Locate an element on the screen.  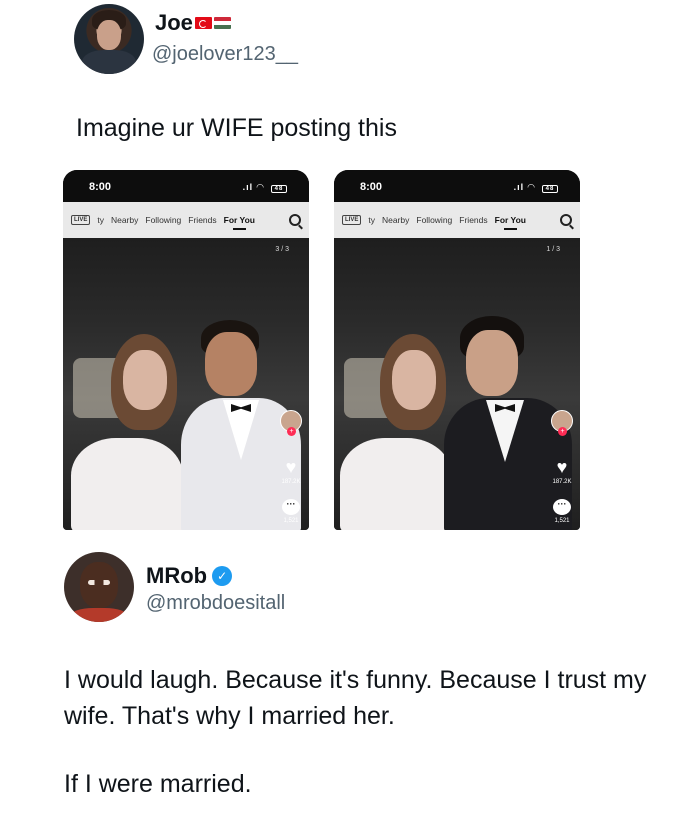
tweet1-handle: @joelover123__ is located at coordinates (225, 54).